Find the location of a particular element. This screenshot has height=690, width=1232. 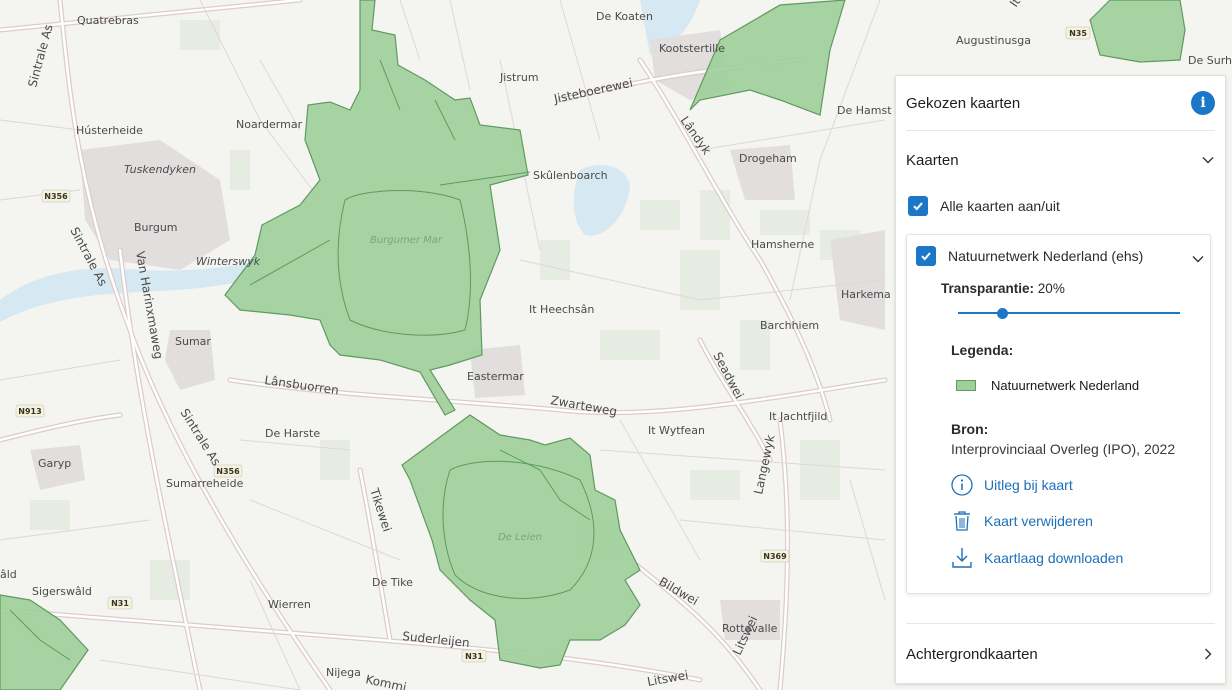

info-circle-icon is located at coordinates (962, 485).